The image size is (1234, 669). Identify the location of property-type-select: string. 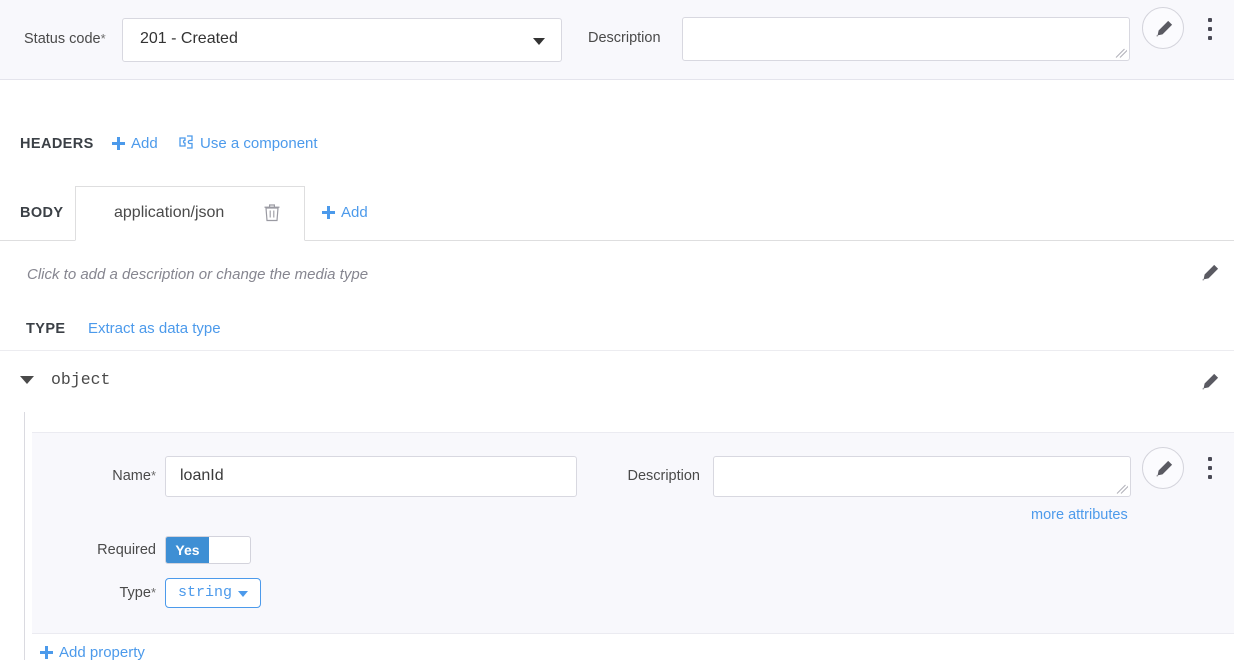
(213, 593).